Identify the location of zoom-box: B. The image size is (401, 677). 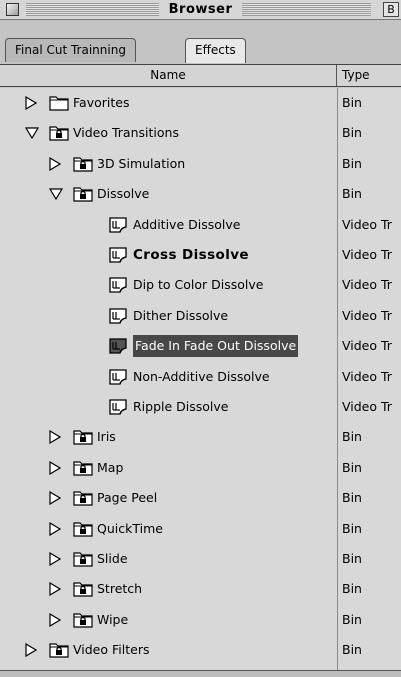
(391, 9).